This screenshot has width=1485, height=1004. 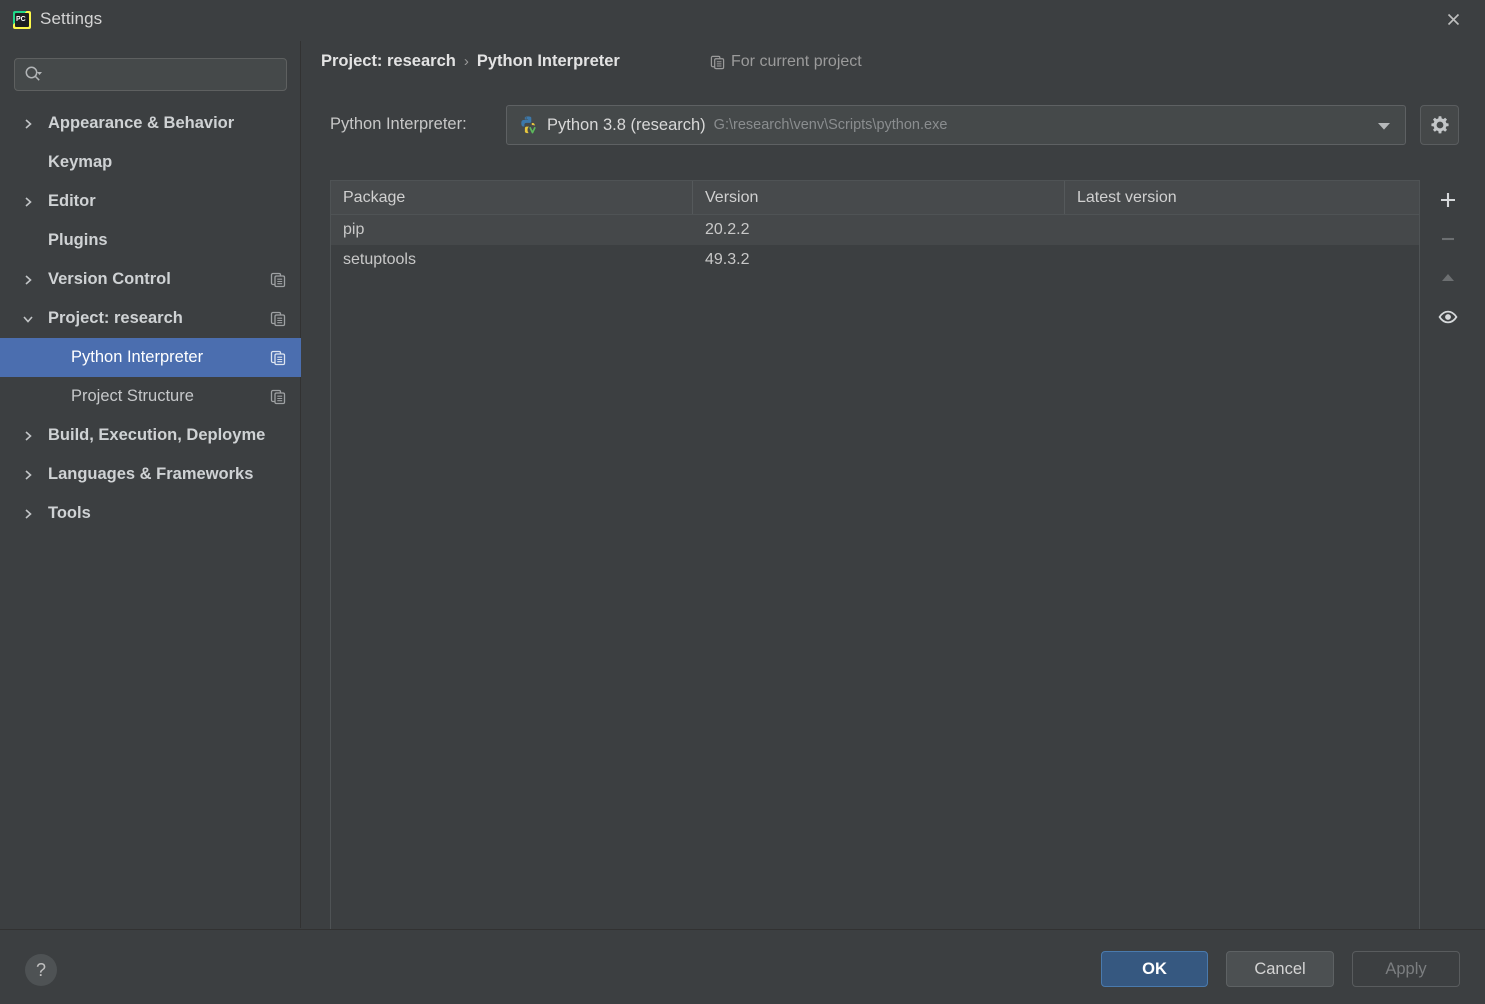 I want to click on close-button, so click(x=1453, y=19).